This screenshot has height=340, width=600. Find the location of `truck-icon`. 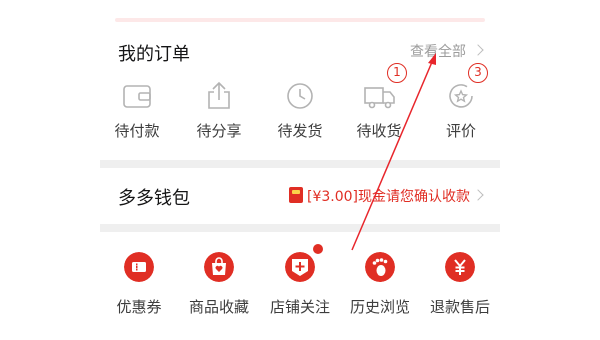

truck-icon is located at coordinates (379, 98).